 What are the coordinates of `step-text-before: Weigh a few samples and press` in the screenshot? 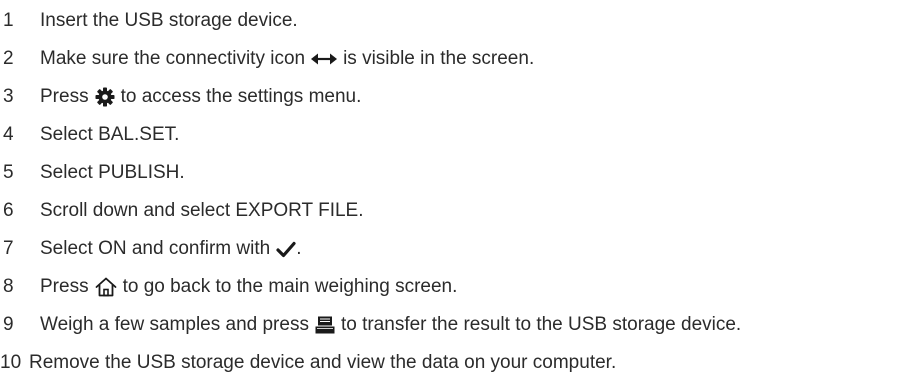 It's located at (174, 324).